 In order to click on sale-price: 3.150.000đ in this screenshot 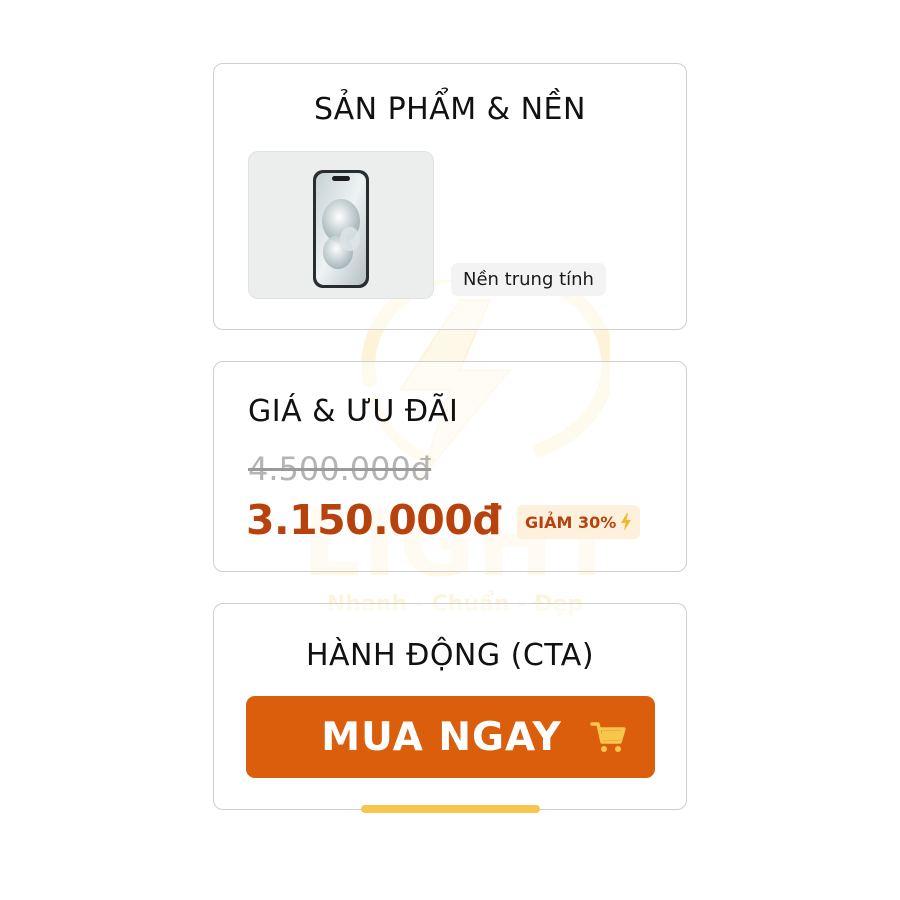, I will do `click(374, 520)`.